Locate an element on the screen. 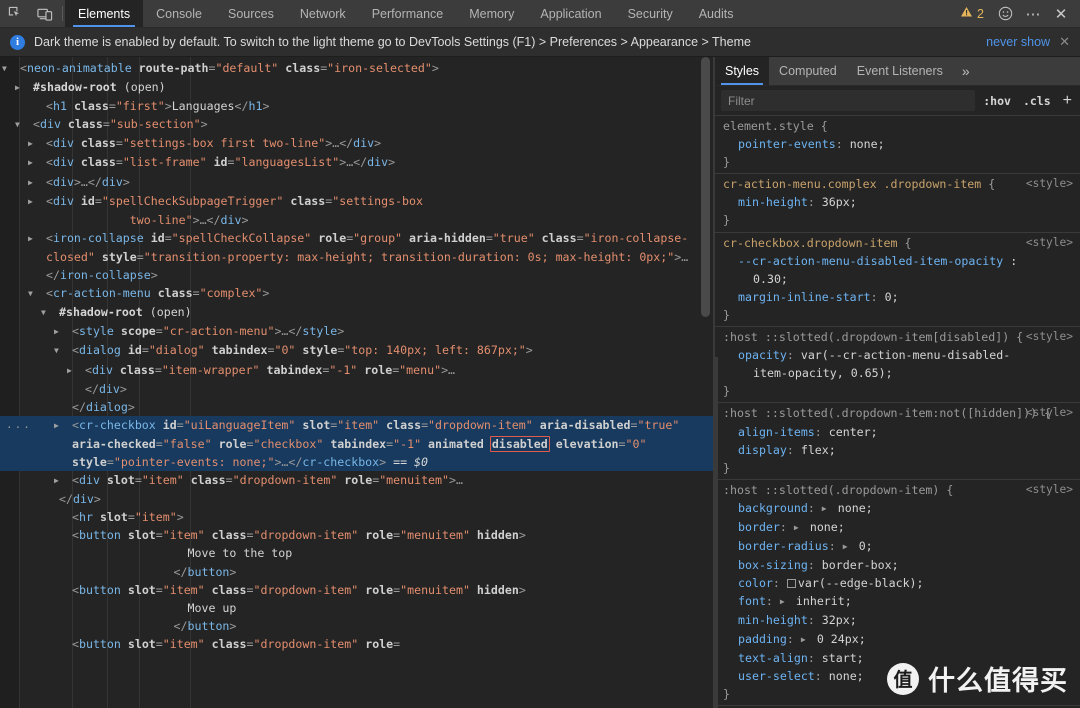  tab-sources: Sources is located at coordinates (251, 13).